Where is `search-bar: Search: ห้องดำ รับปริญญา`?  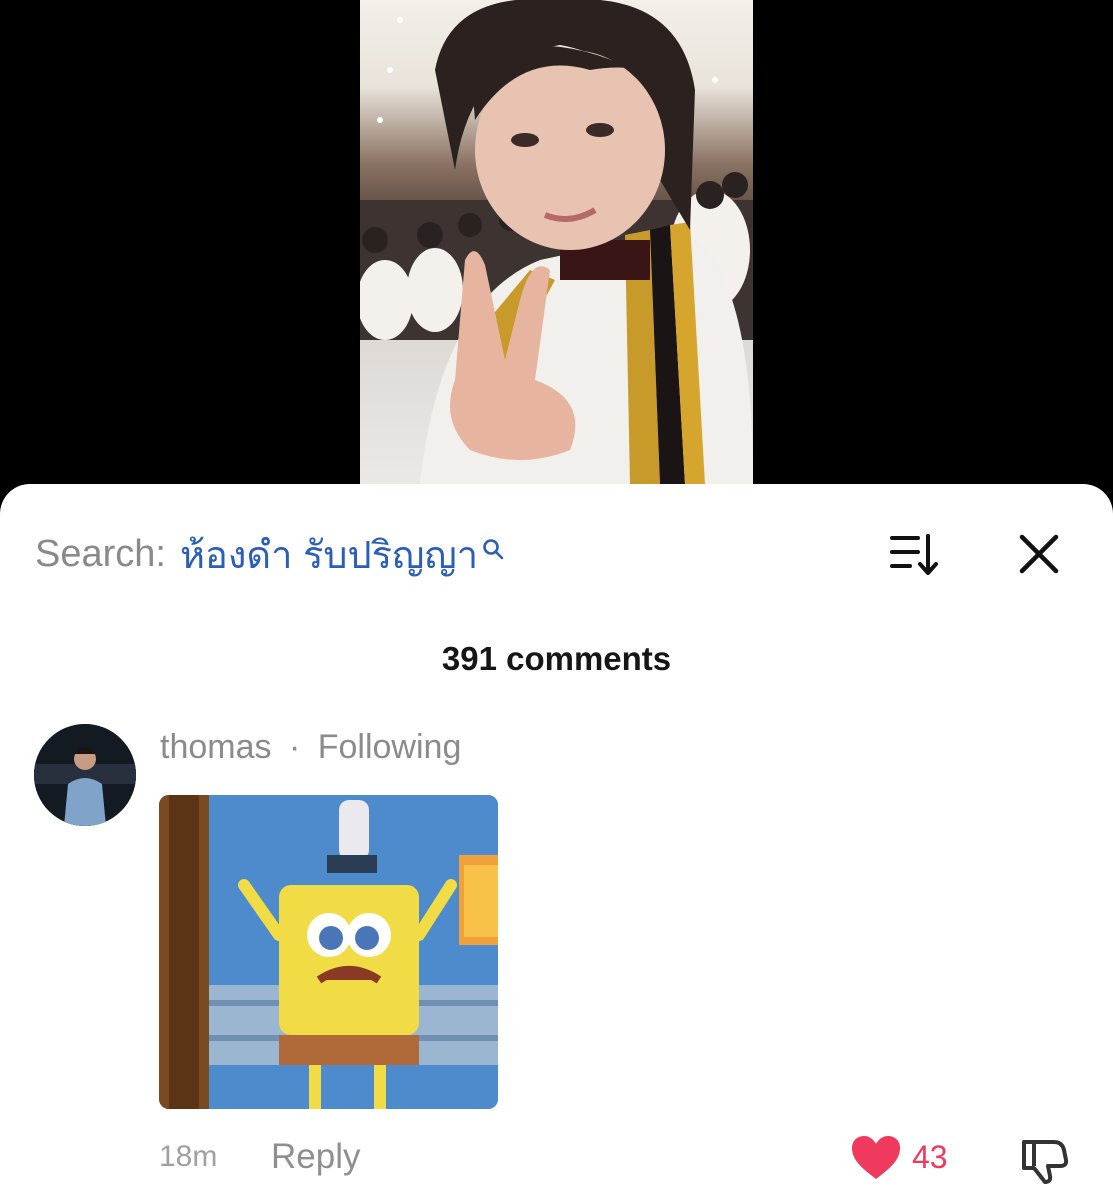 search-bar: Search: ห้องดำ รับปริญญา is located at coordinates (269, 554).